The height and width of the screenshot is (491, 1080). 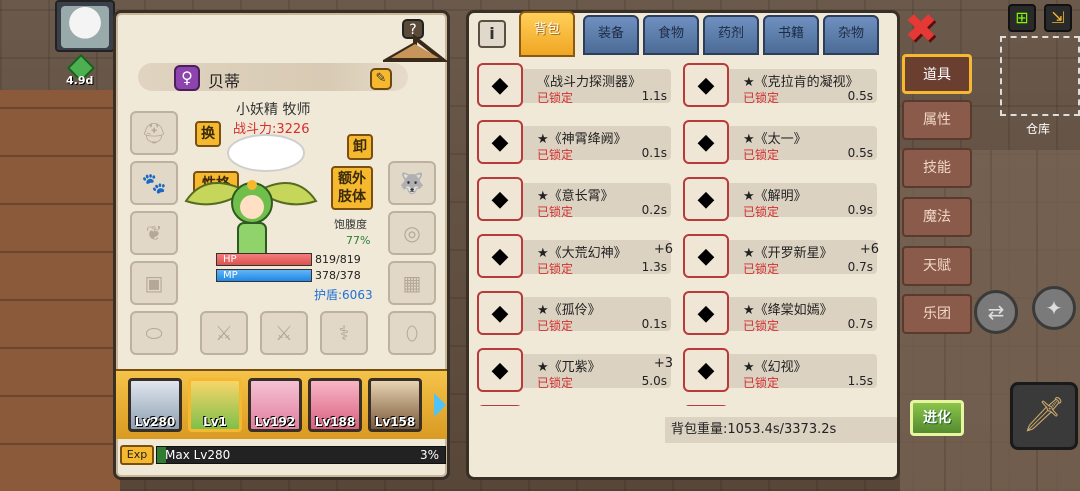 I want to click on party-member-level: Lv1, so click(x=215, y=422).